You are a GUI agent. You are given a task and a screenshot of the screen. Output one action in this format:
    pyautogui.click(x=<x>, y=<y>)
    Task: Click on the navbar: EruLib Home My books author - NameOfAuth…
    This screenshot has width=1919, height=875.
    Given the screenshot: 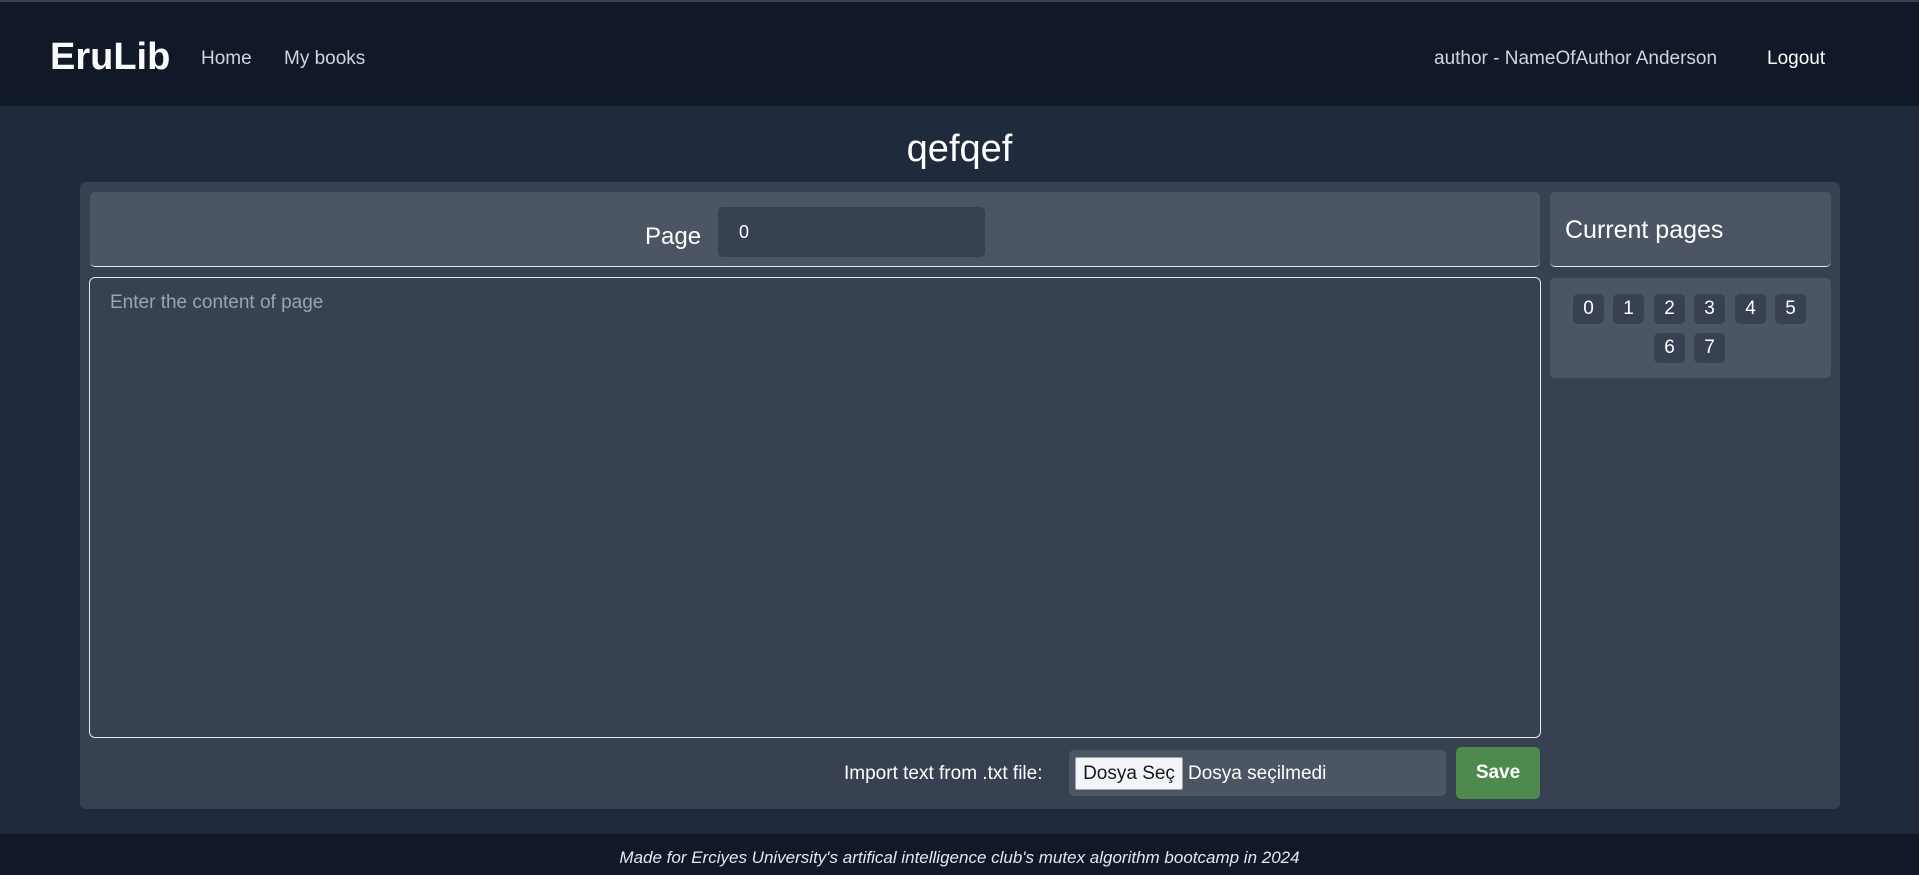 What is the action you would take?
    pyautogui.click(x=959, y=53)
    